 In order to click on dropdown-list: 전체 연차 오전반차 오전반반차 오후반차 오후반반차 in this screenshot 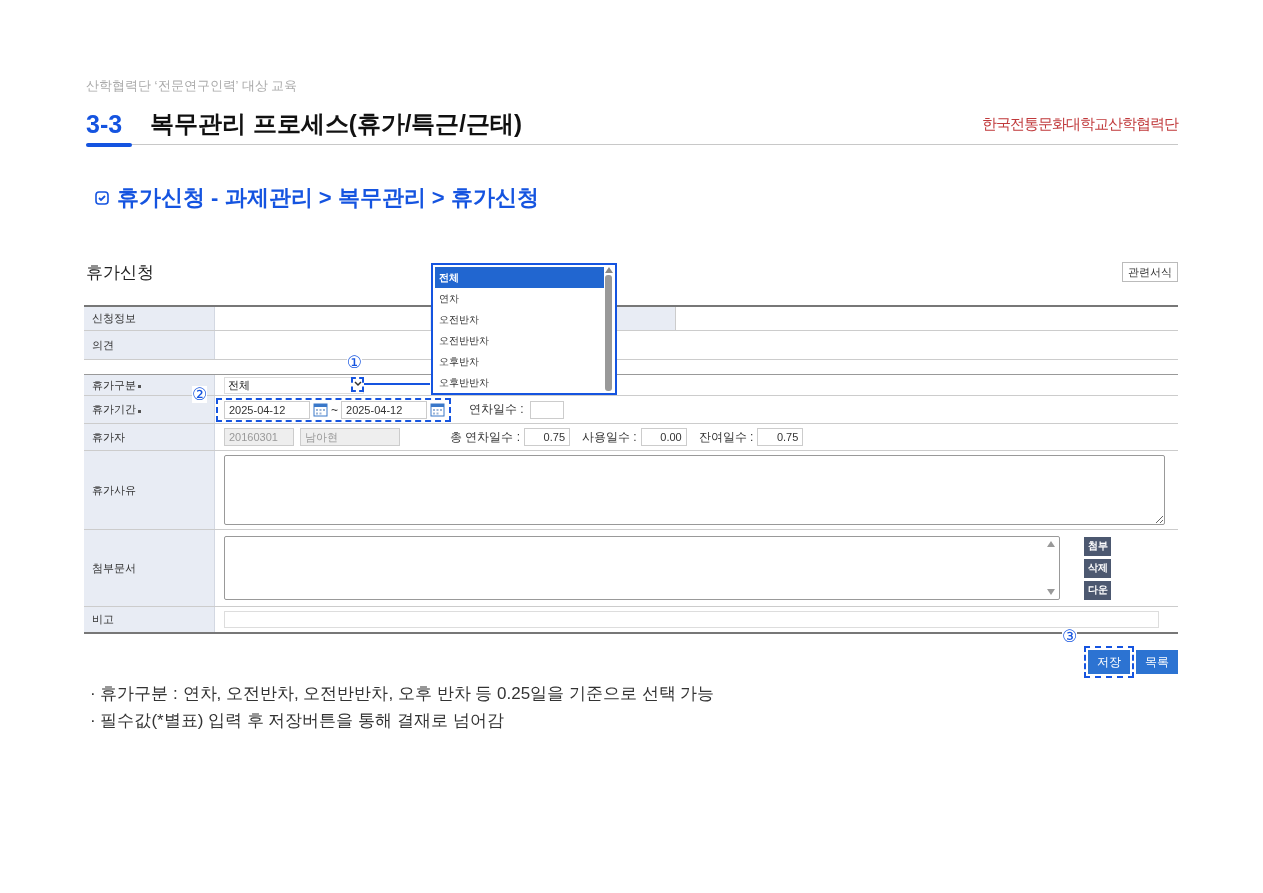, I will do `click(524, 329)`.